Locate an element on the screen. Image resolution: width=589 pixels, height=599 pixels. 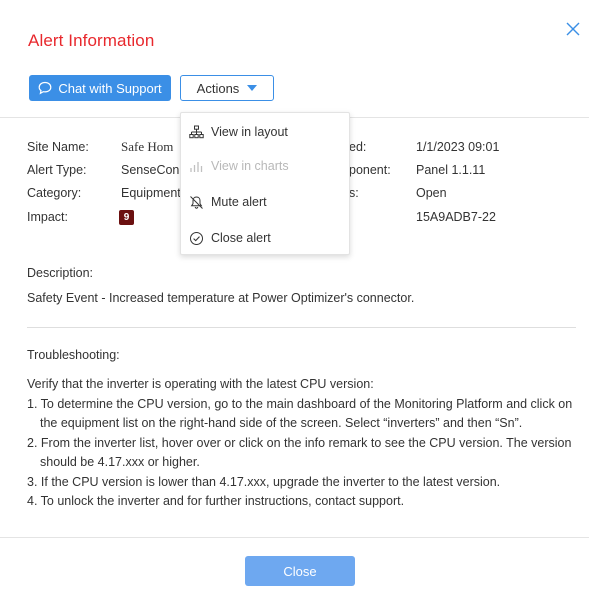
menu-item-label: Mute alert is located at coordinates (239, 202).